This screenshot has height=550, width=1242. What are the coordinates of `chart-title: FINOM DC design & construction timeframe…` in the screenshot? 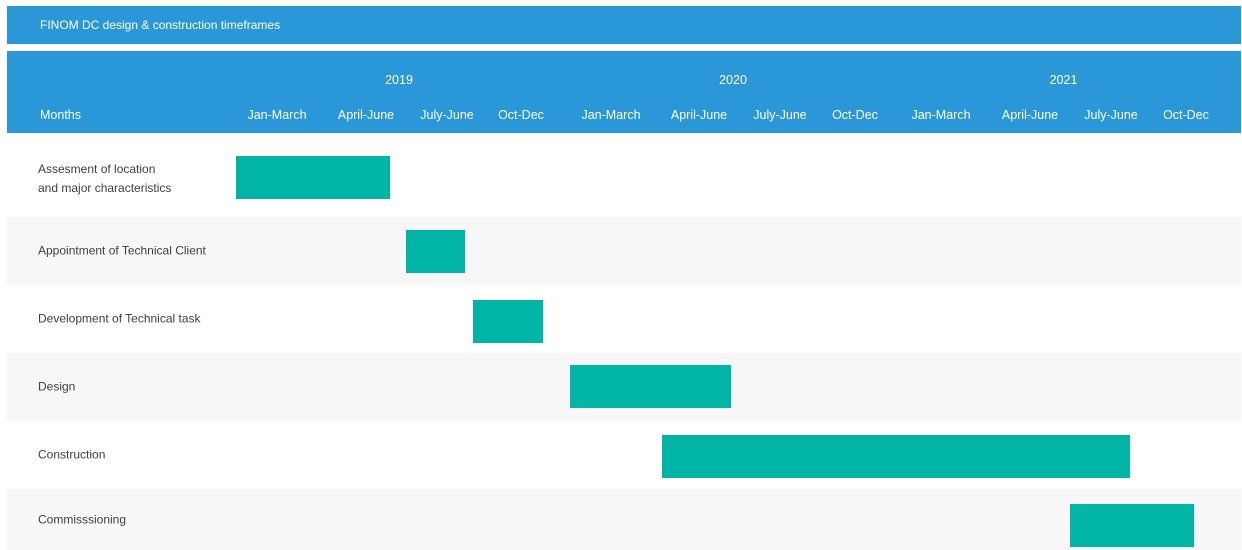 It's located at (160, 25).